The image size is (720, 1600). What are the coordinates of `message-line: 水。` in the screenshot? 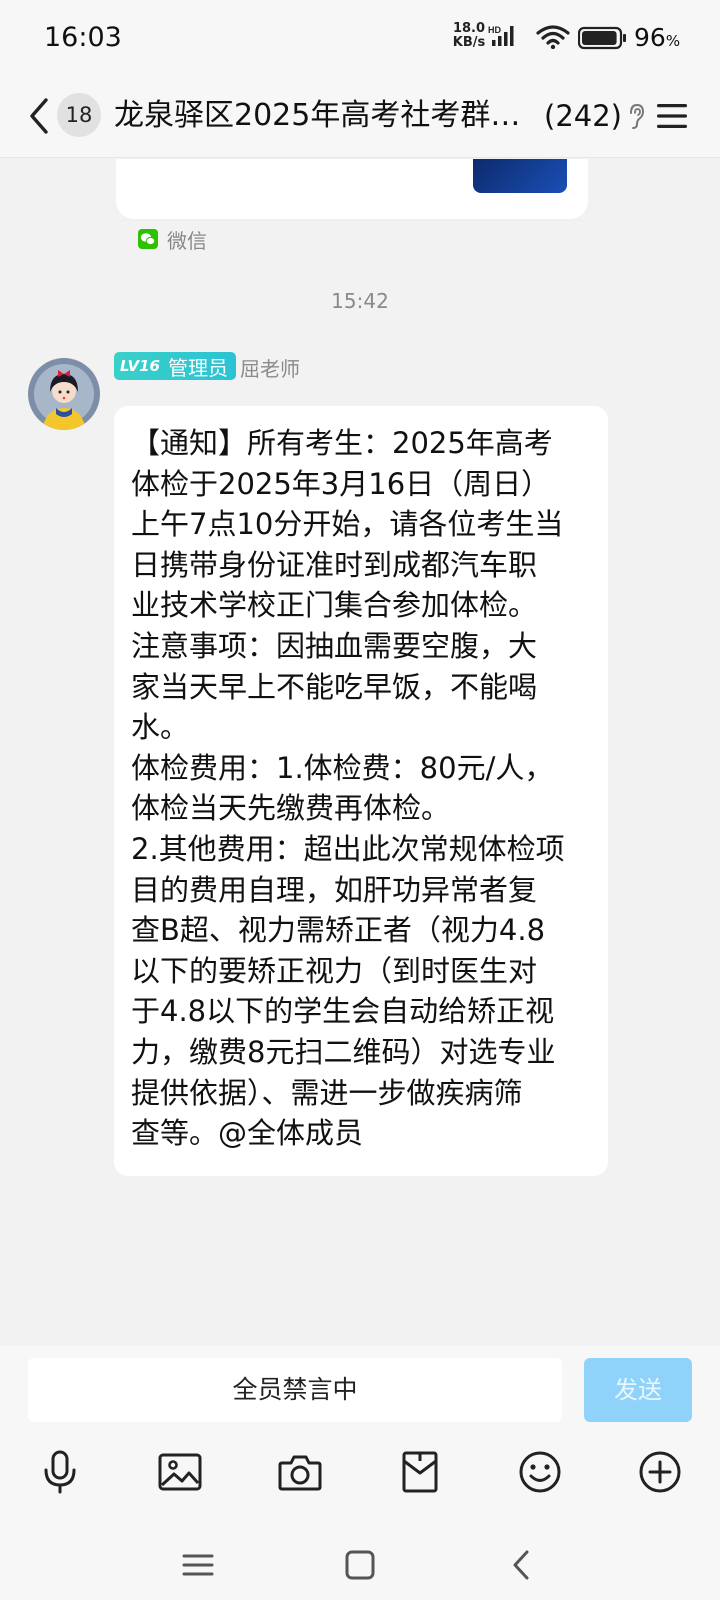 It's located at (160, 727).